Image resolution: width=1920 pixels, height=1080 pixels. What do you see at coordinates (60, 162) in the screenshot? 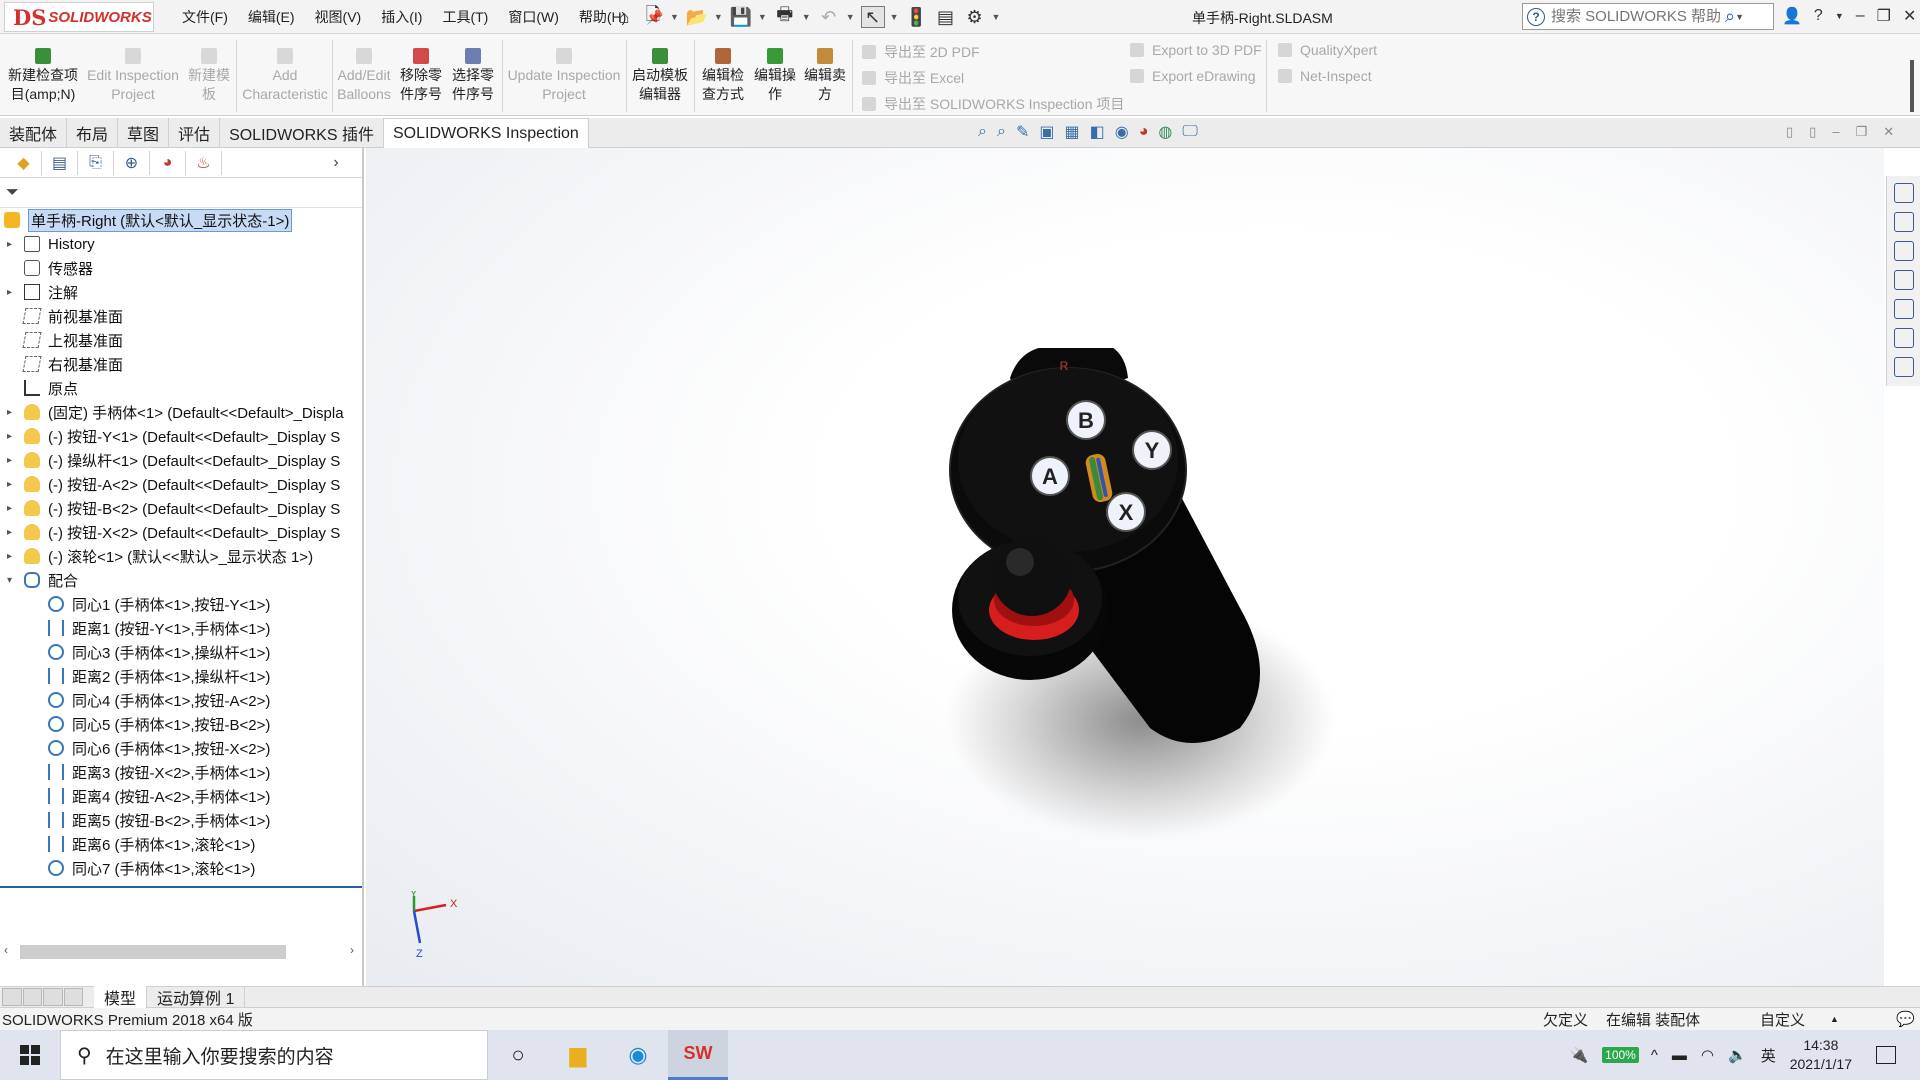
I see `property-manager-tab-icon: ▤` at bounding box center [60, 162].